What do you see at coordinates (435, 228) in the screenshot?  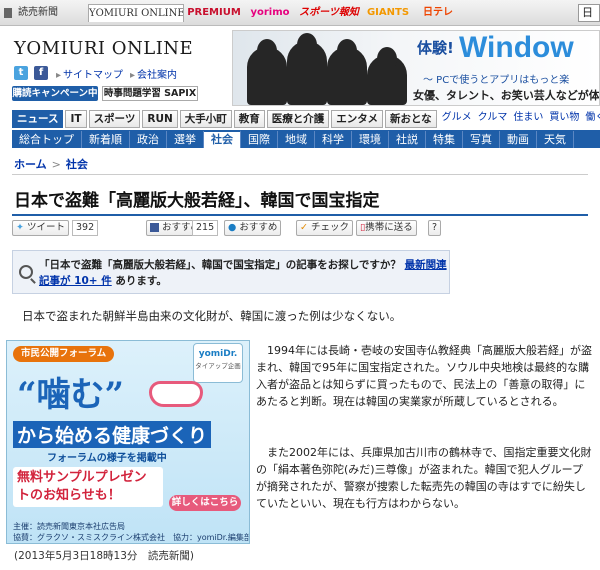 I see `help-button: ?` at bounding box center [435, 228].